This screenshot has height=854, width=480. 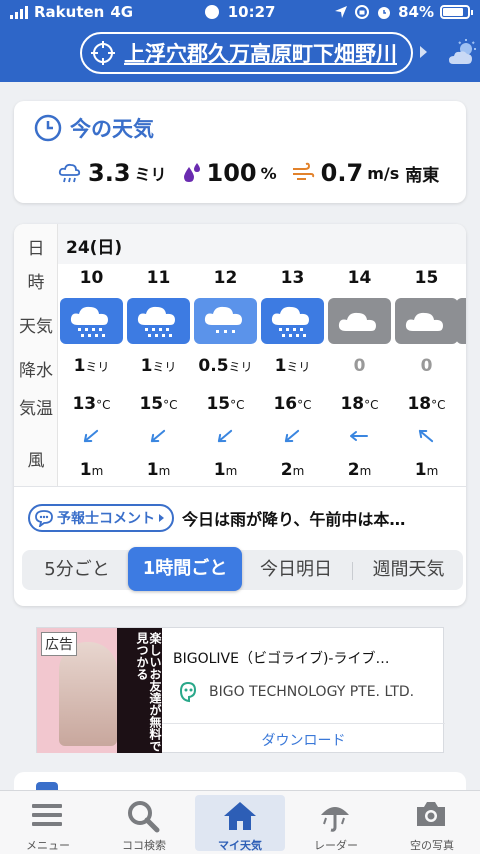 I want to click on segment-5min: 5分ごと, so click(x=77, y=570).